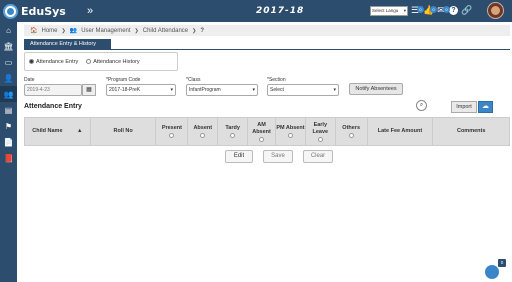 This screenshot has height=282, width=512. I want to click on column-header: Late Fee Amount, so click(401, 131).